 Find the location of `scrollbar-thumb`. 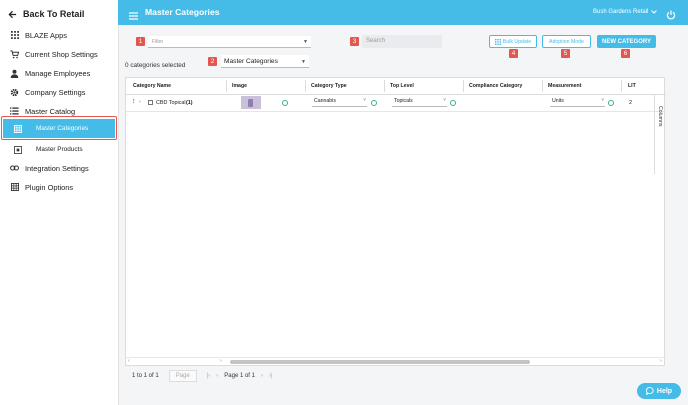

scrollbar-thumb is located at coordinates (380, 362).